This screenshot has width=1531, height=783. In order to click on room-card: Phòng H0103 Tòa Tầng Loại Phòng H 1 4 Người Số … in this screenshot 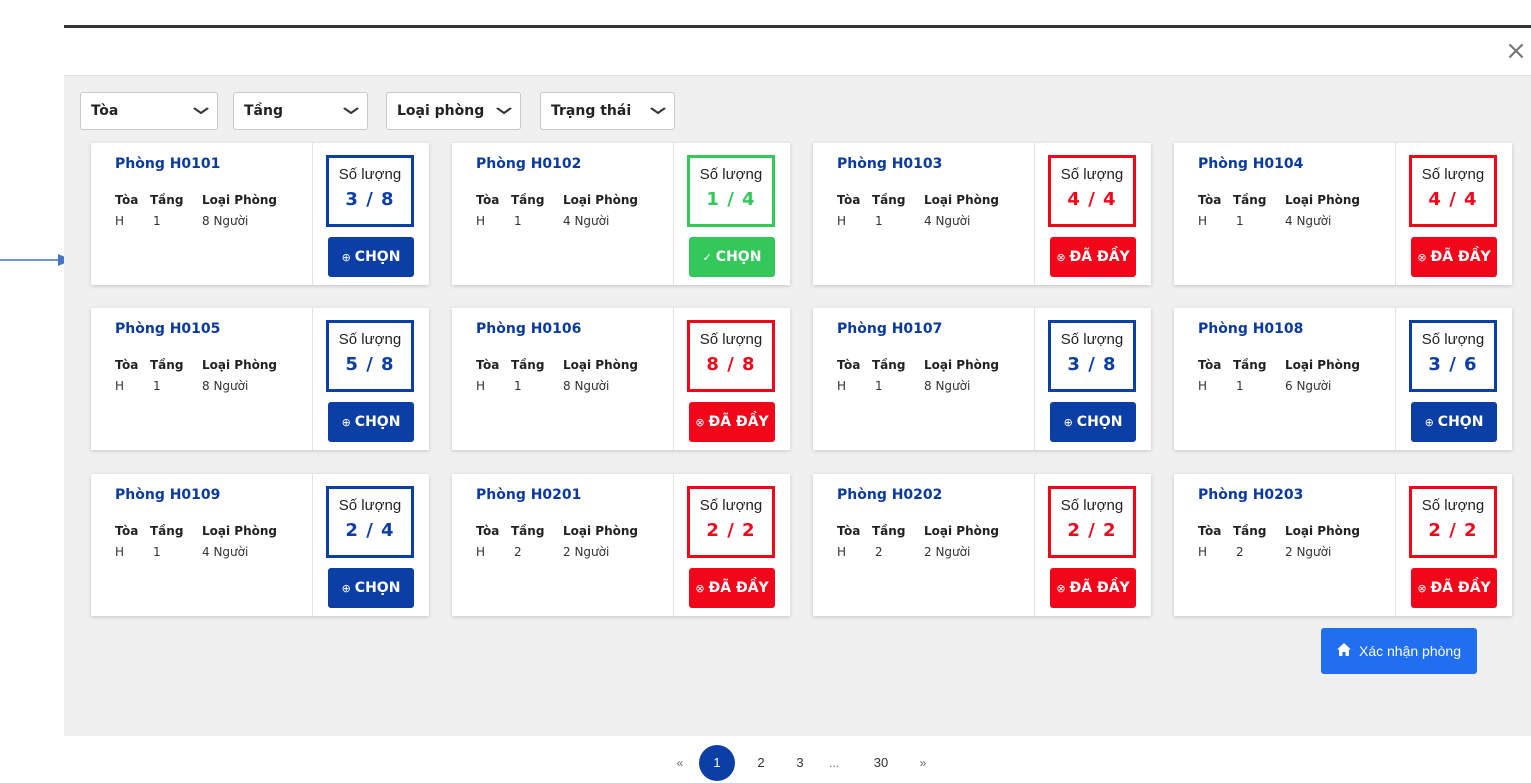, I will do `click(982, 214)`.